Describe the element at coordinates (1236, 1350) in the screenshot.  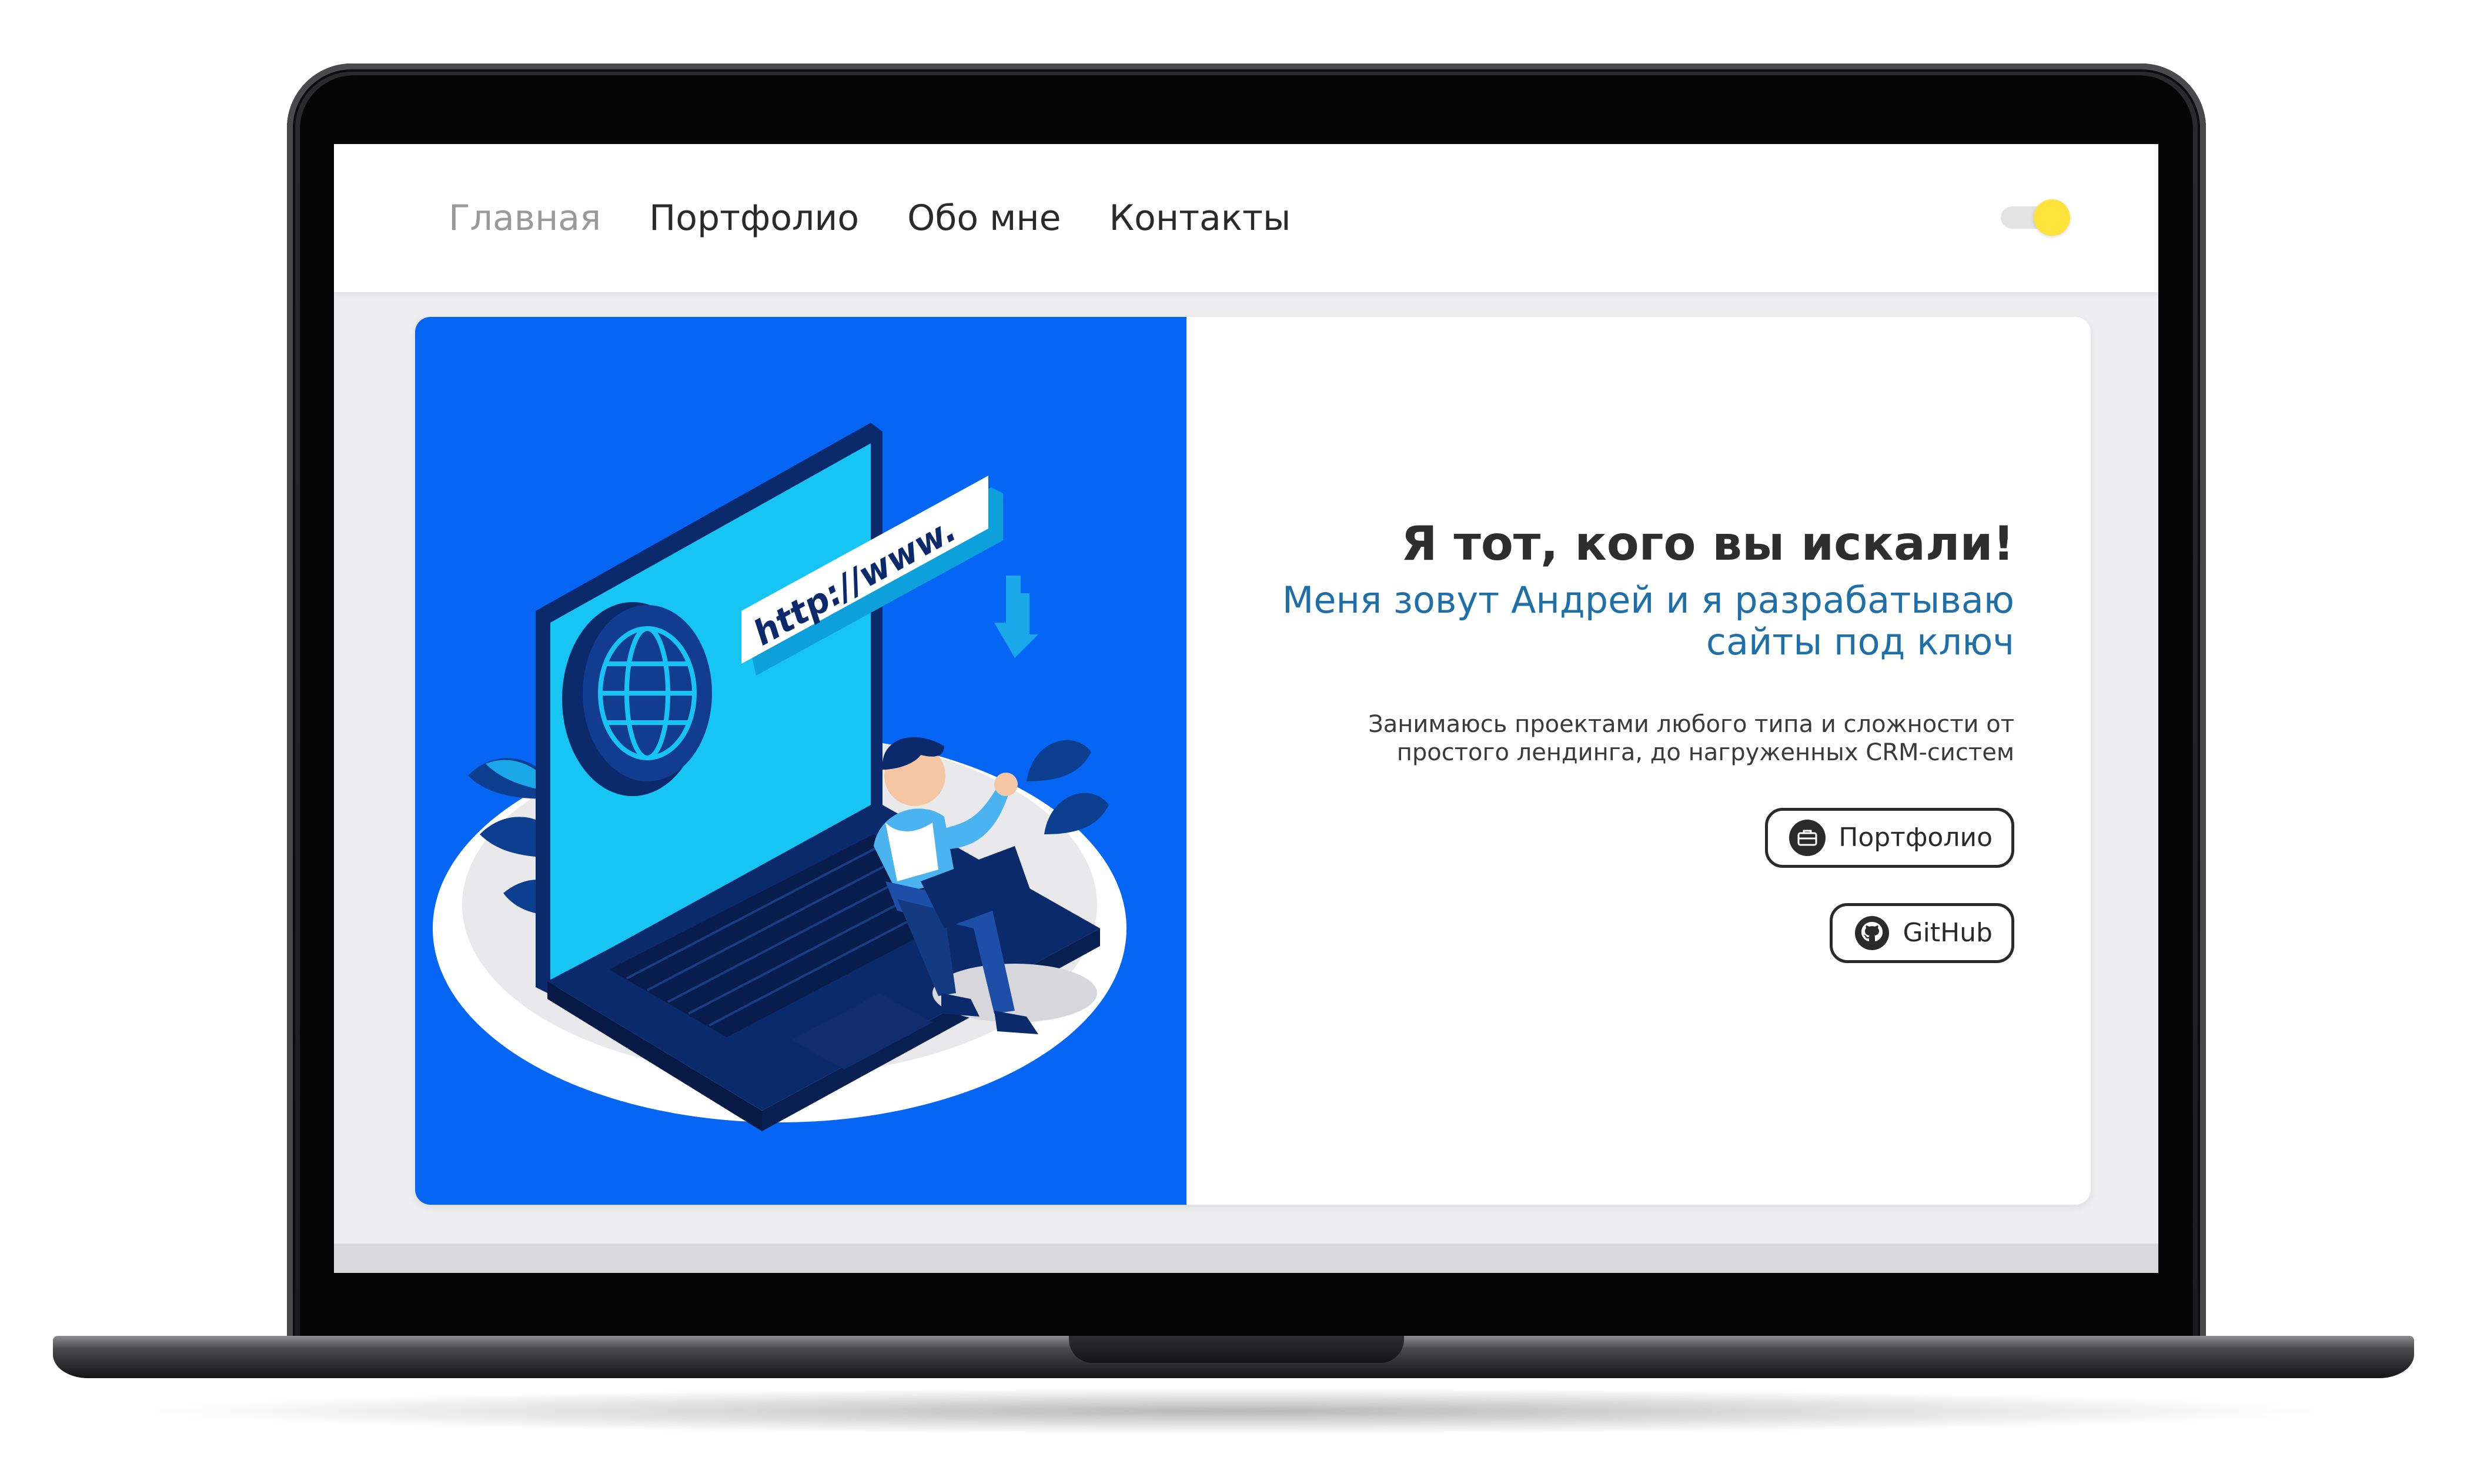
I see `laptop-notch` at that location.